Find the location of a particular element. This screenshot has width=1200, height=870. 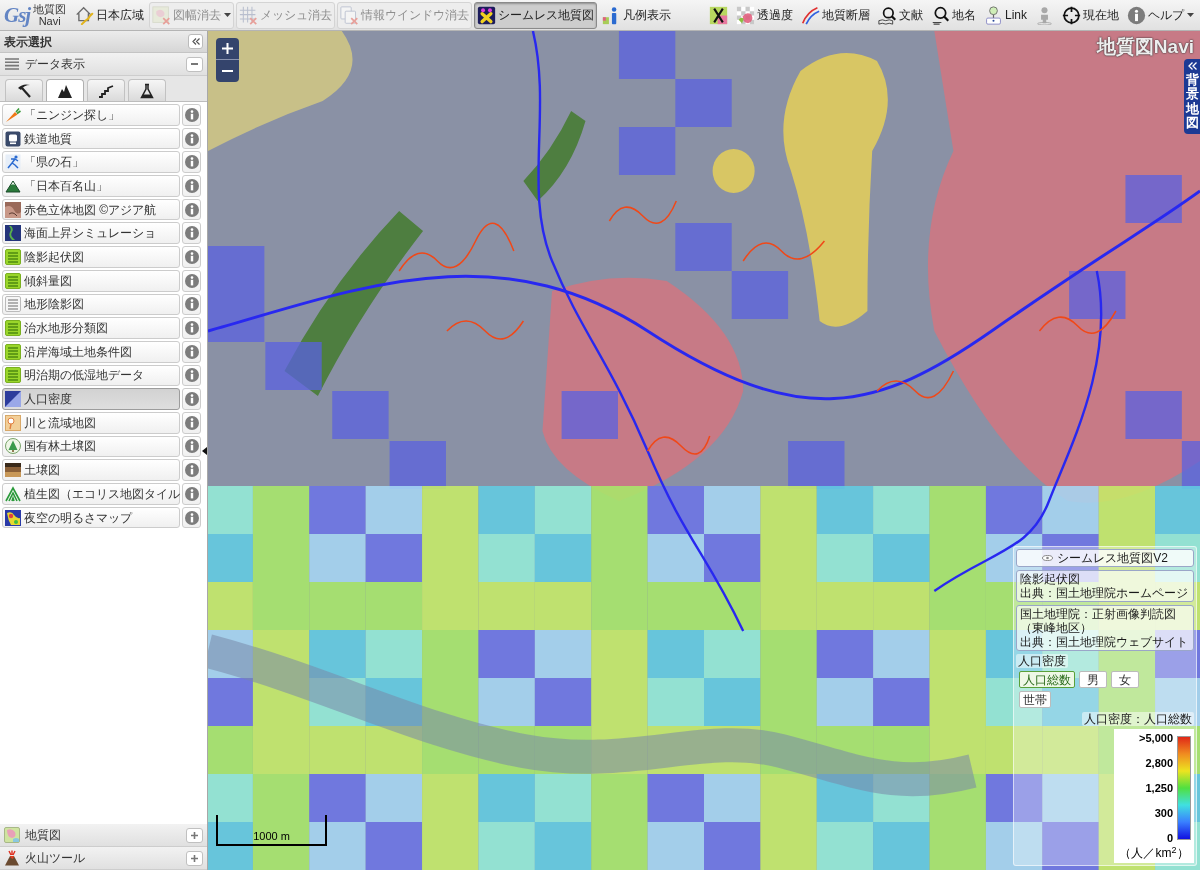

toolbar-button: シームレス地質図 is located at coordinates (536, 15).